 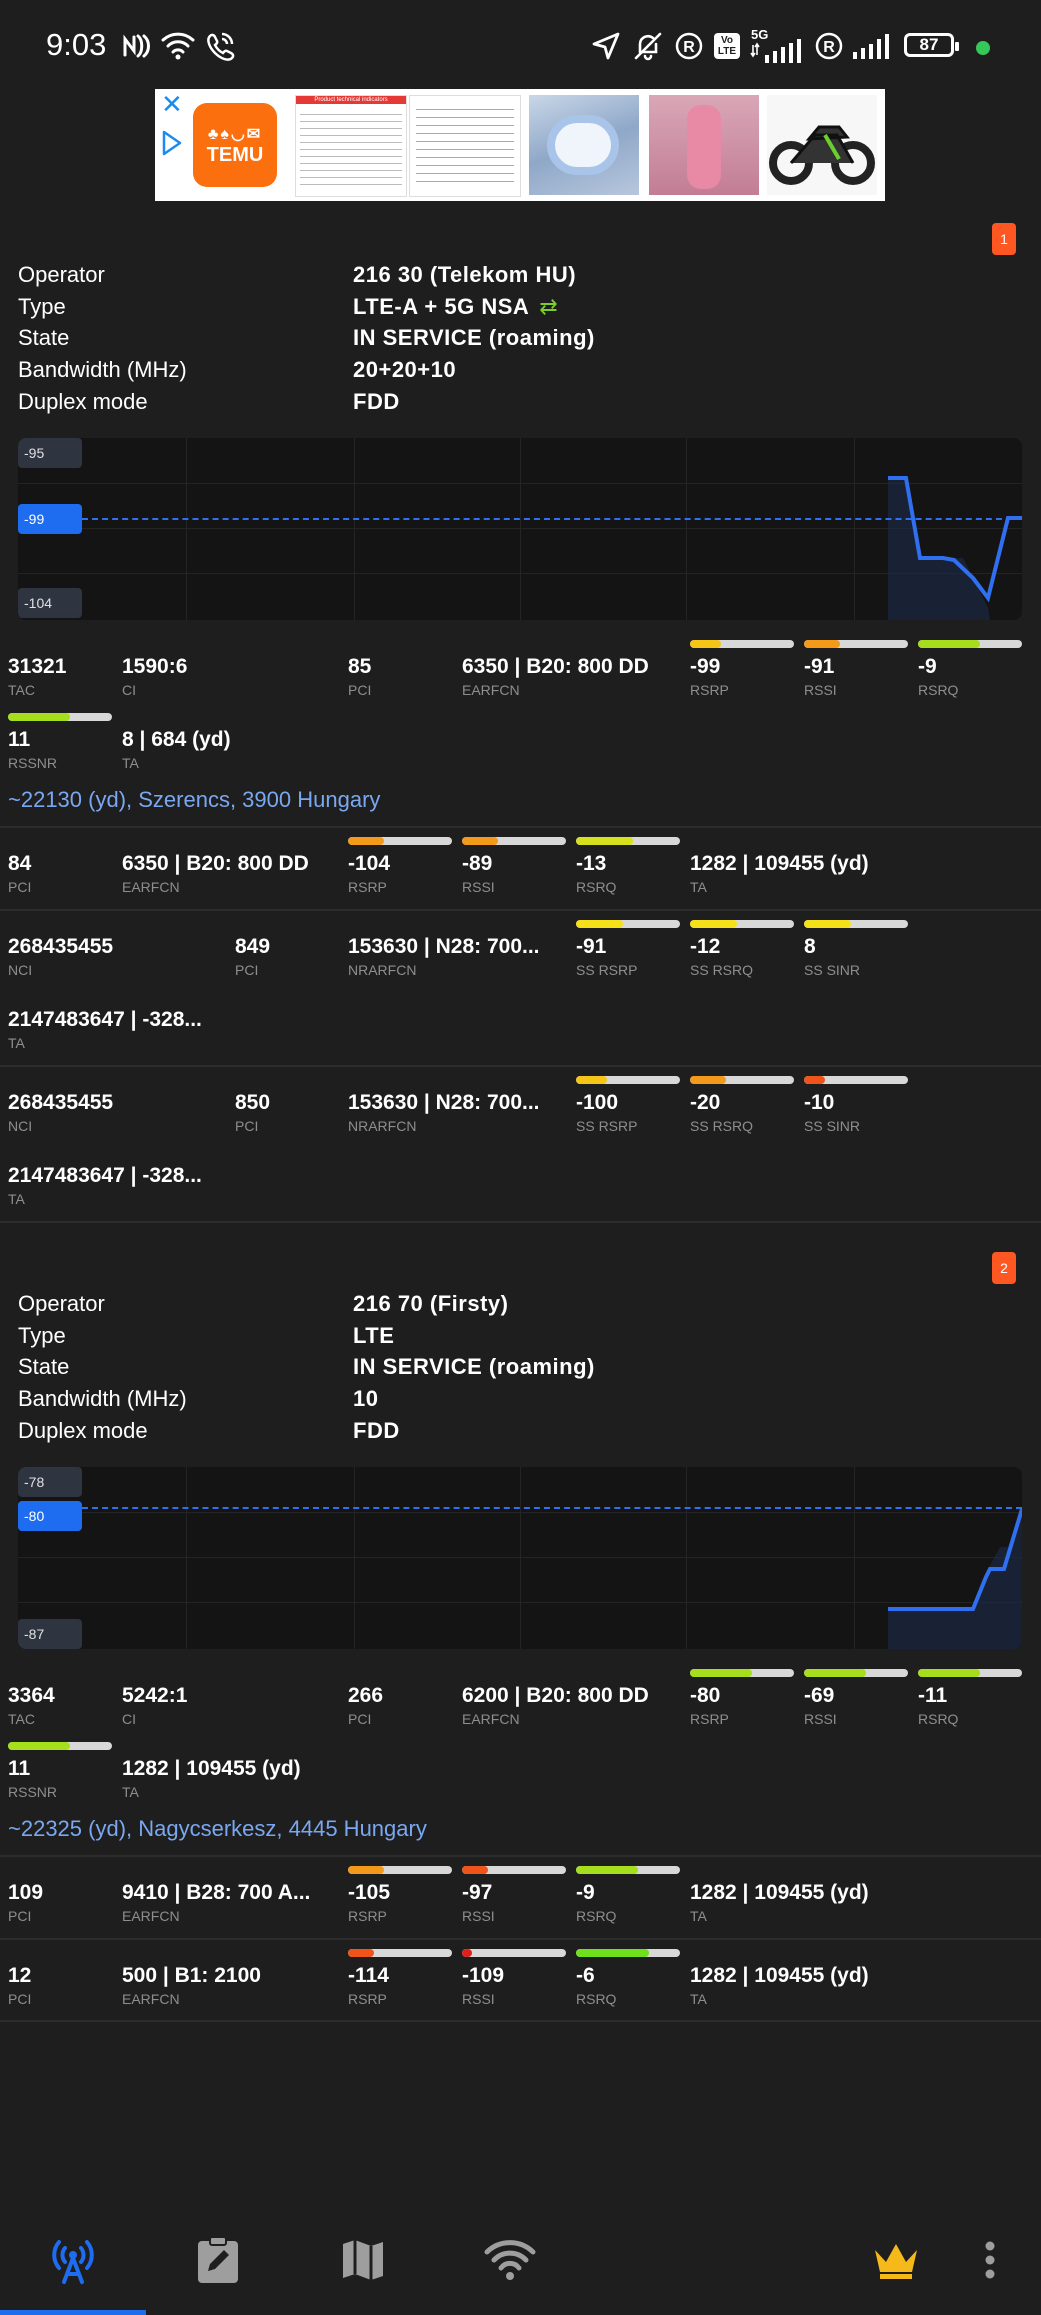 I want to click on neighbor-rsrq: -6 RSRQ, so click(x=628, y=1978).